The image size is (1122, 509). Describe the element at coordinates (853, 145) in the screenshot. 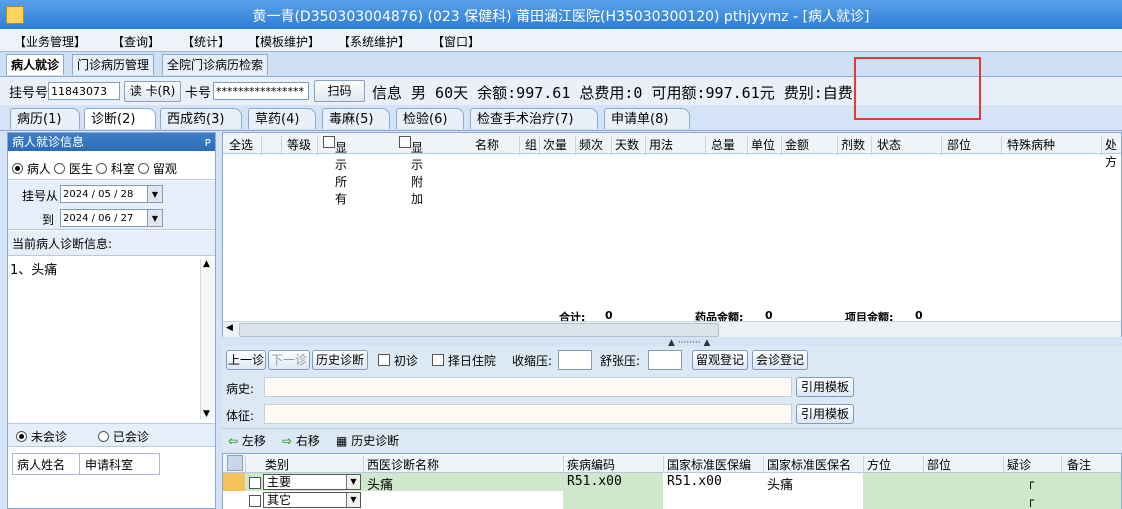

I see `col-doses: 剂数` at that location.